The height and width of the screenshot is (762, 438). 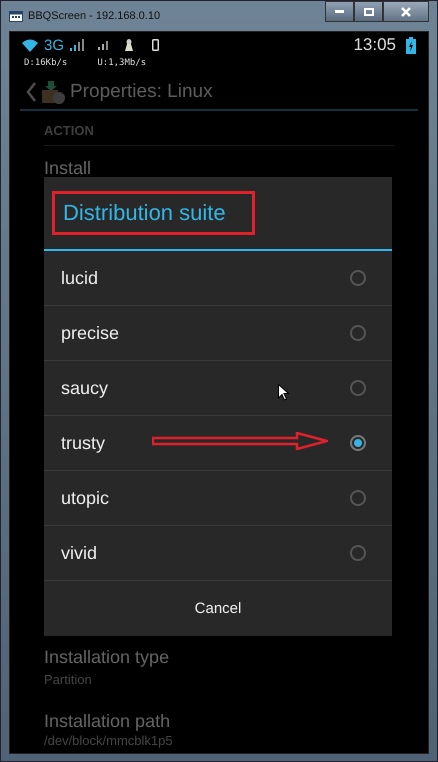 What do you see at coordinates (218, 443) in the screenshot?
I see `option-row: trusty` at bounding box center [218, 443].